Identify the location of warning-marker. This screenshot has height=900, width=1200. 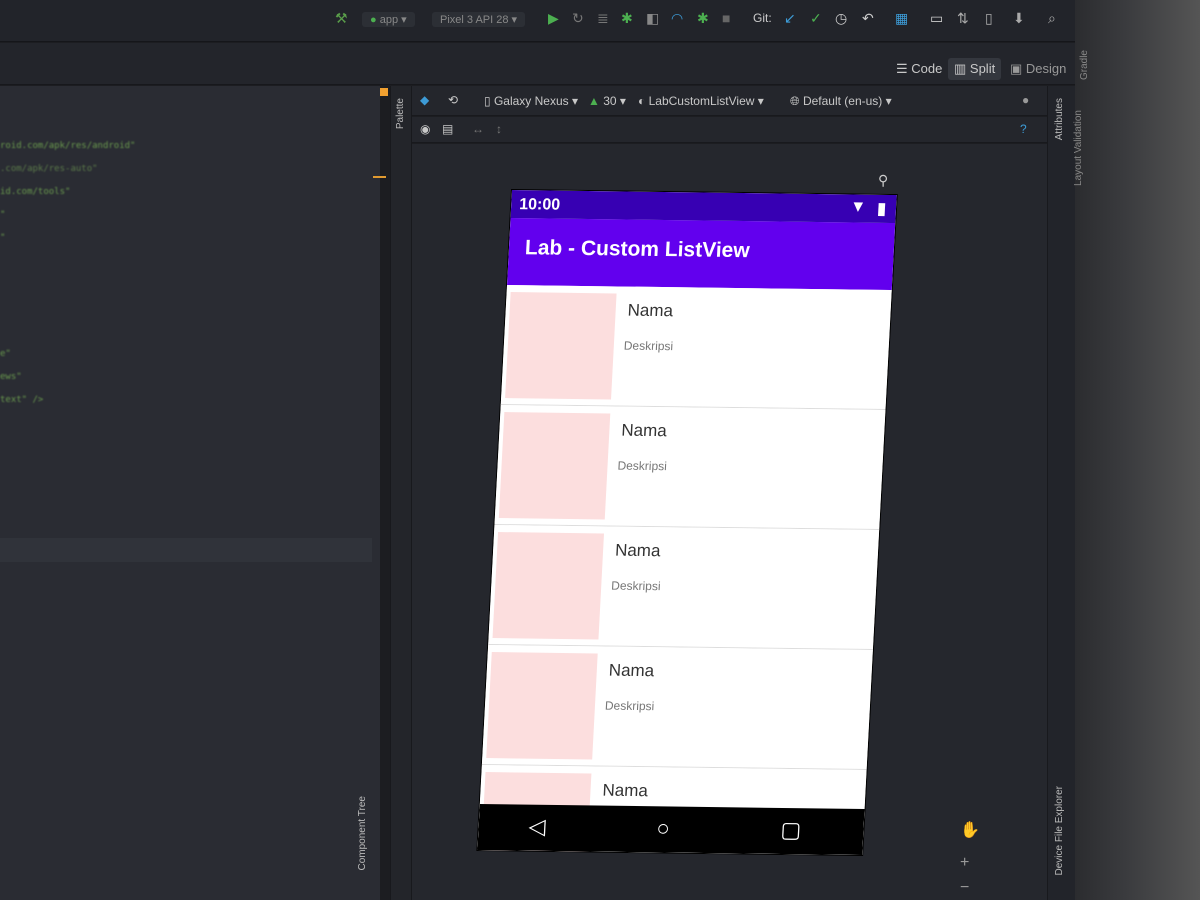
(384, 92).